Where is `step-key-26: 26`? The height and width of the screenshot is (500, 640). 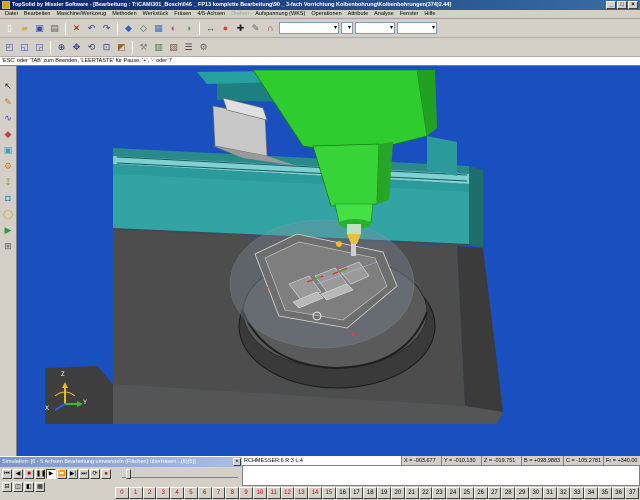 step-key-26: 26 is located at coordinates (480, 493).